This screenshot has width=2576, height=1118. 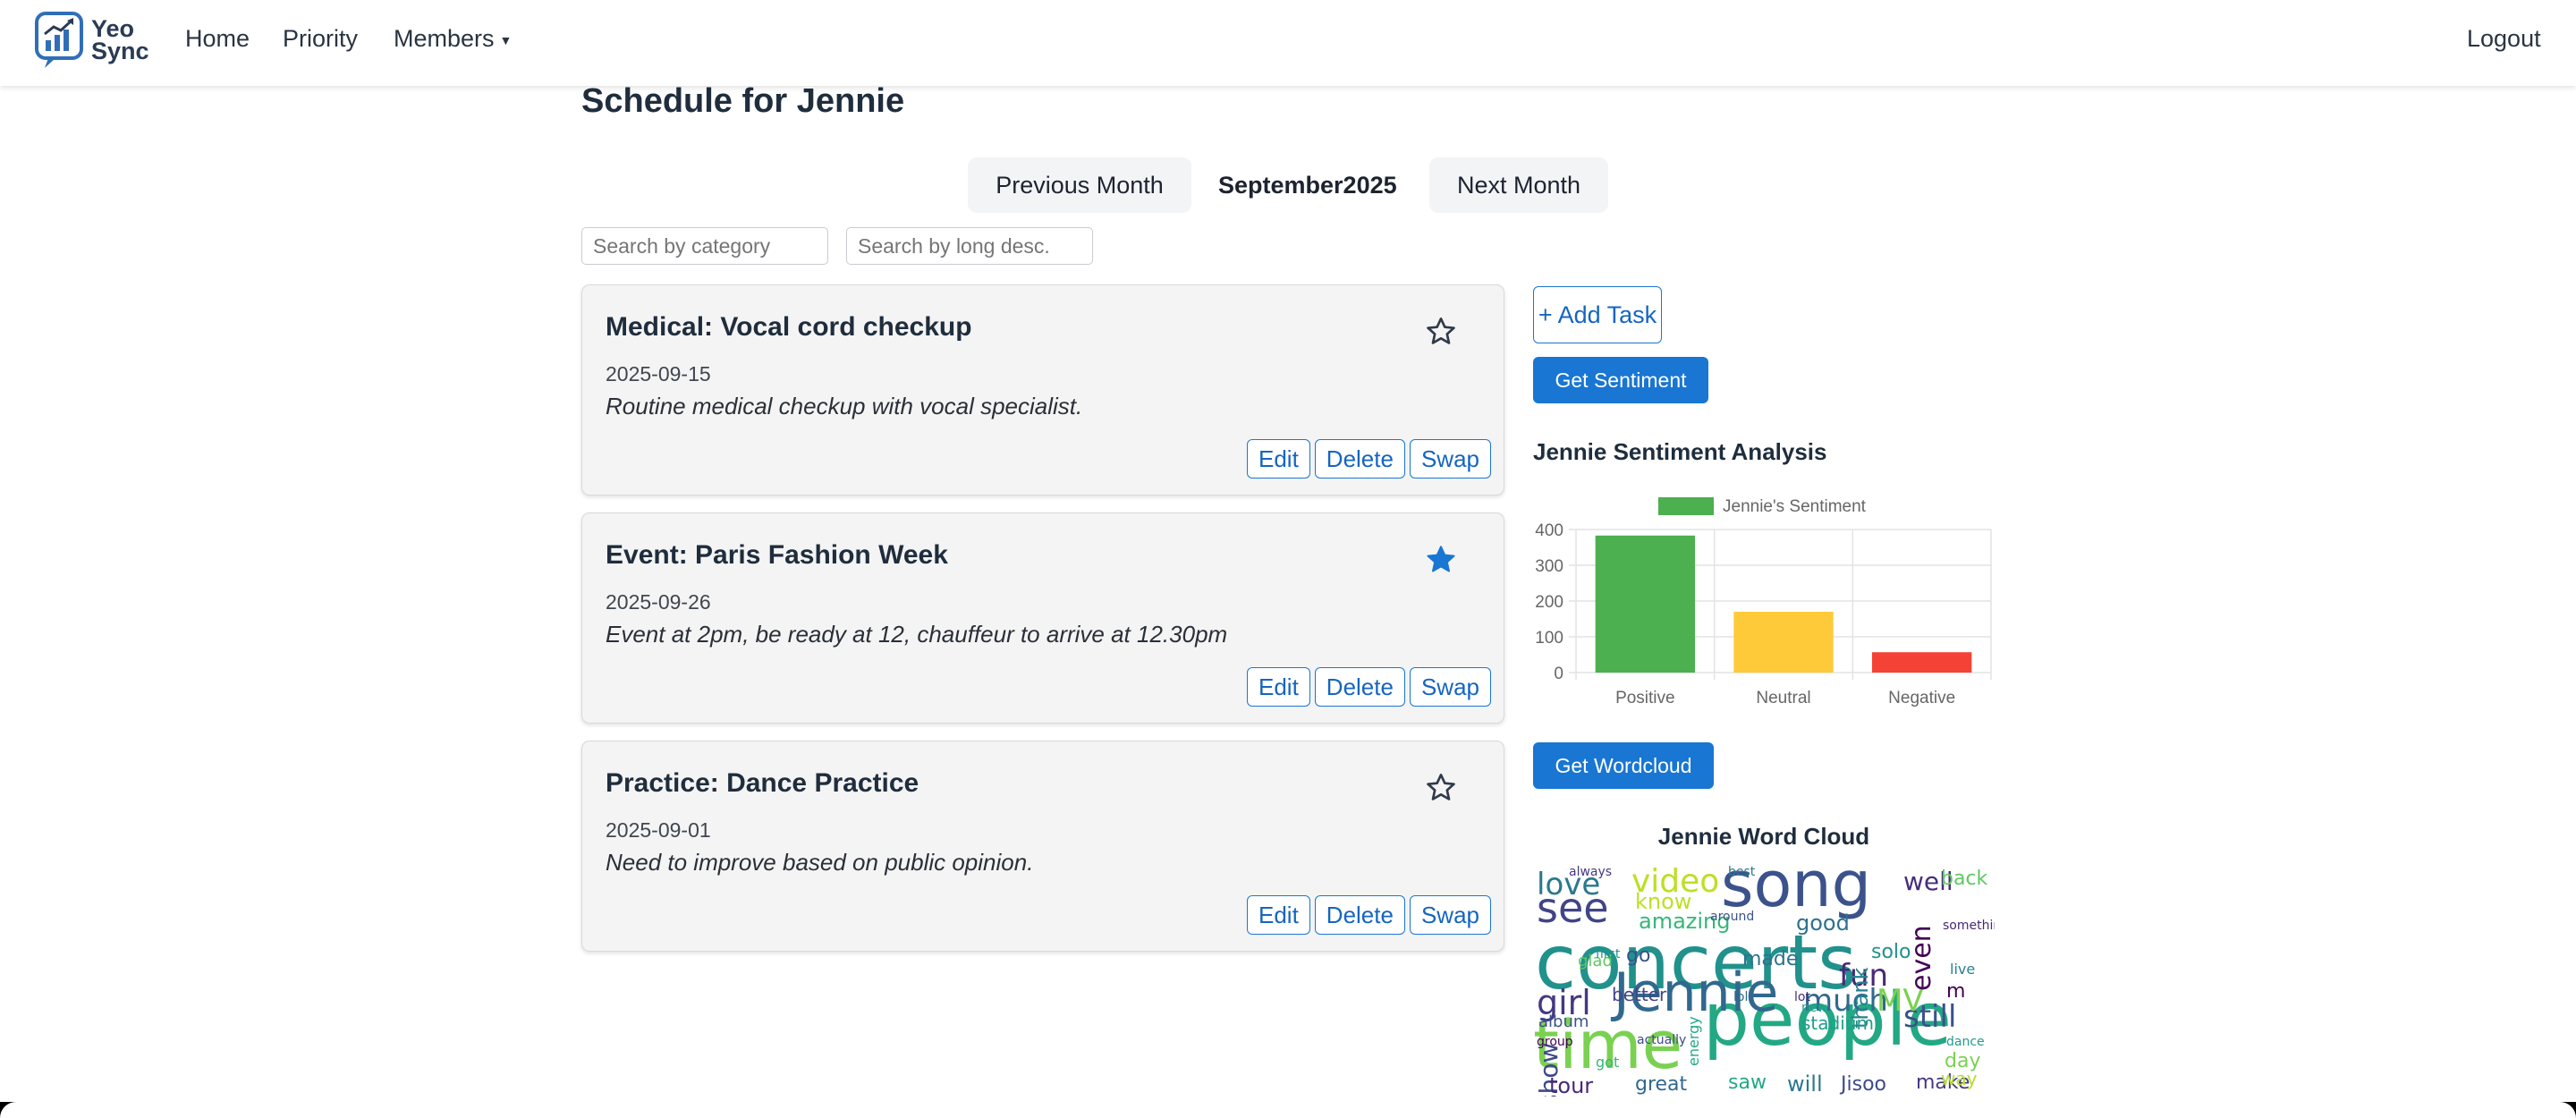 What do you see at coordinates (777, 555) in the screenshot?
I see `task-title: Event: Paris Fashion Week` at bounding box center [777, 555].